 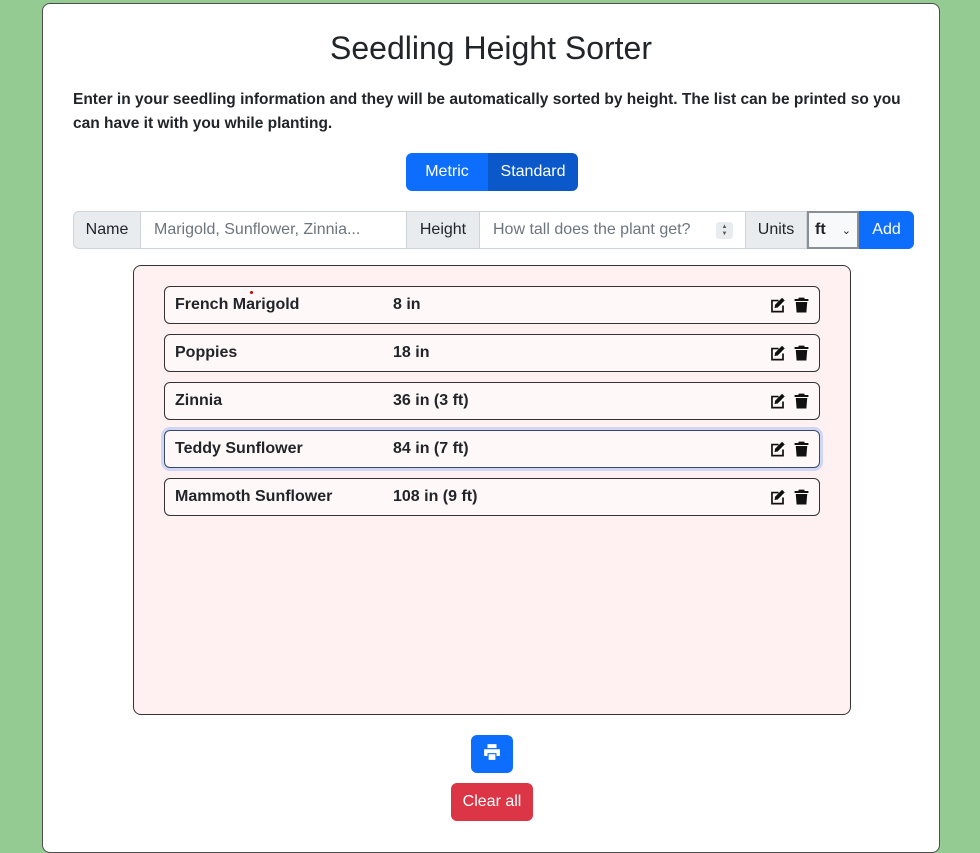 I want to click on seedling-name: Zinnia, so click(x=199, y=400).